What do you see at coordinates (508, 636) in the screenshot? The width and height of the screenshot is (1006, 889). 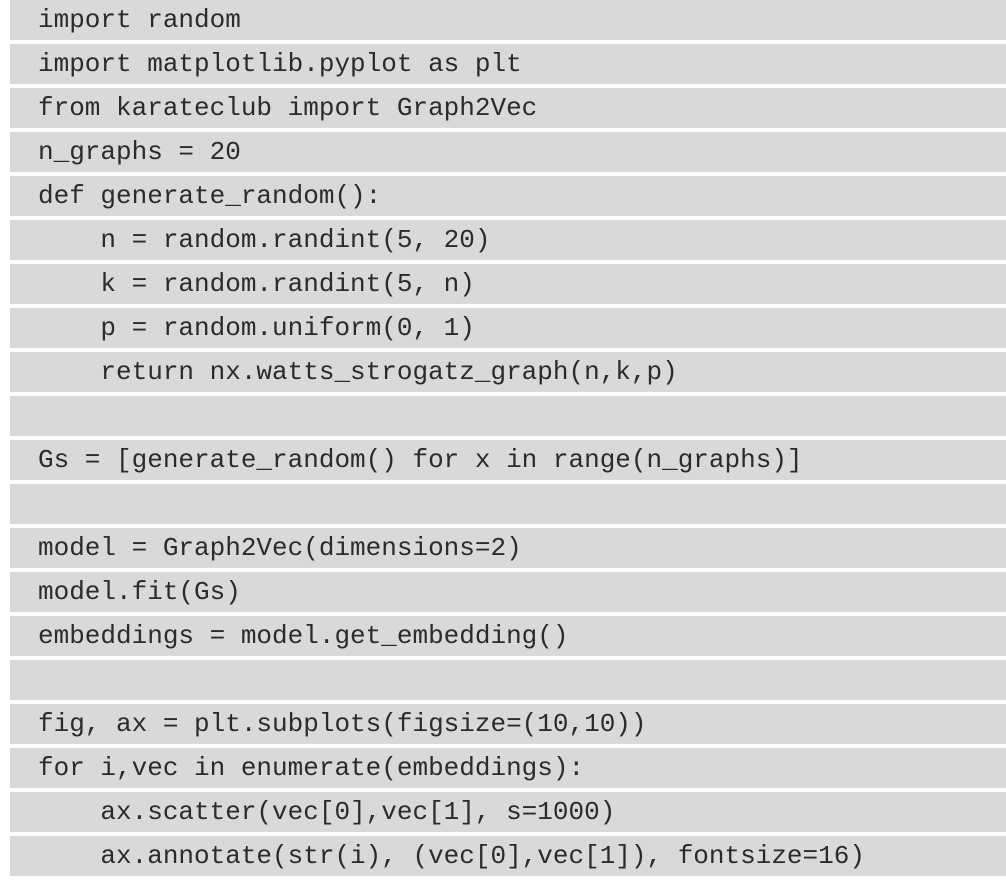 I see `code-line-15: embeddings = model.get_embedding()` at bounding box center [508, 636].